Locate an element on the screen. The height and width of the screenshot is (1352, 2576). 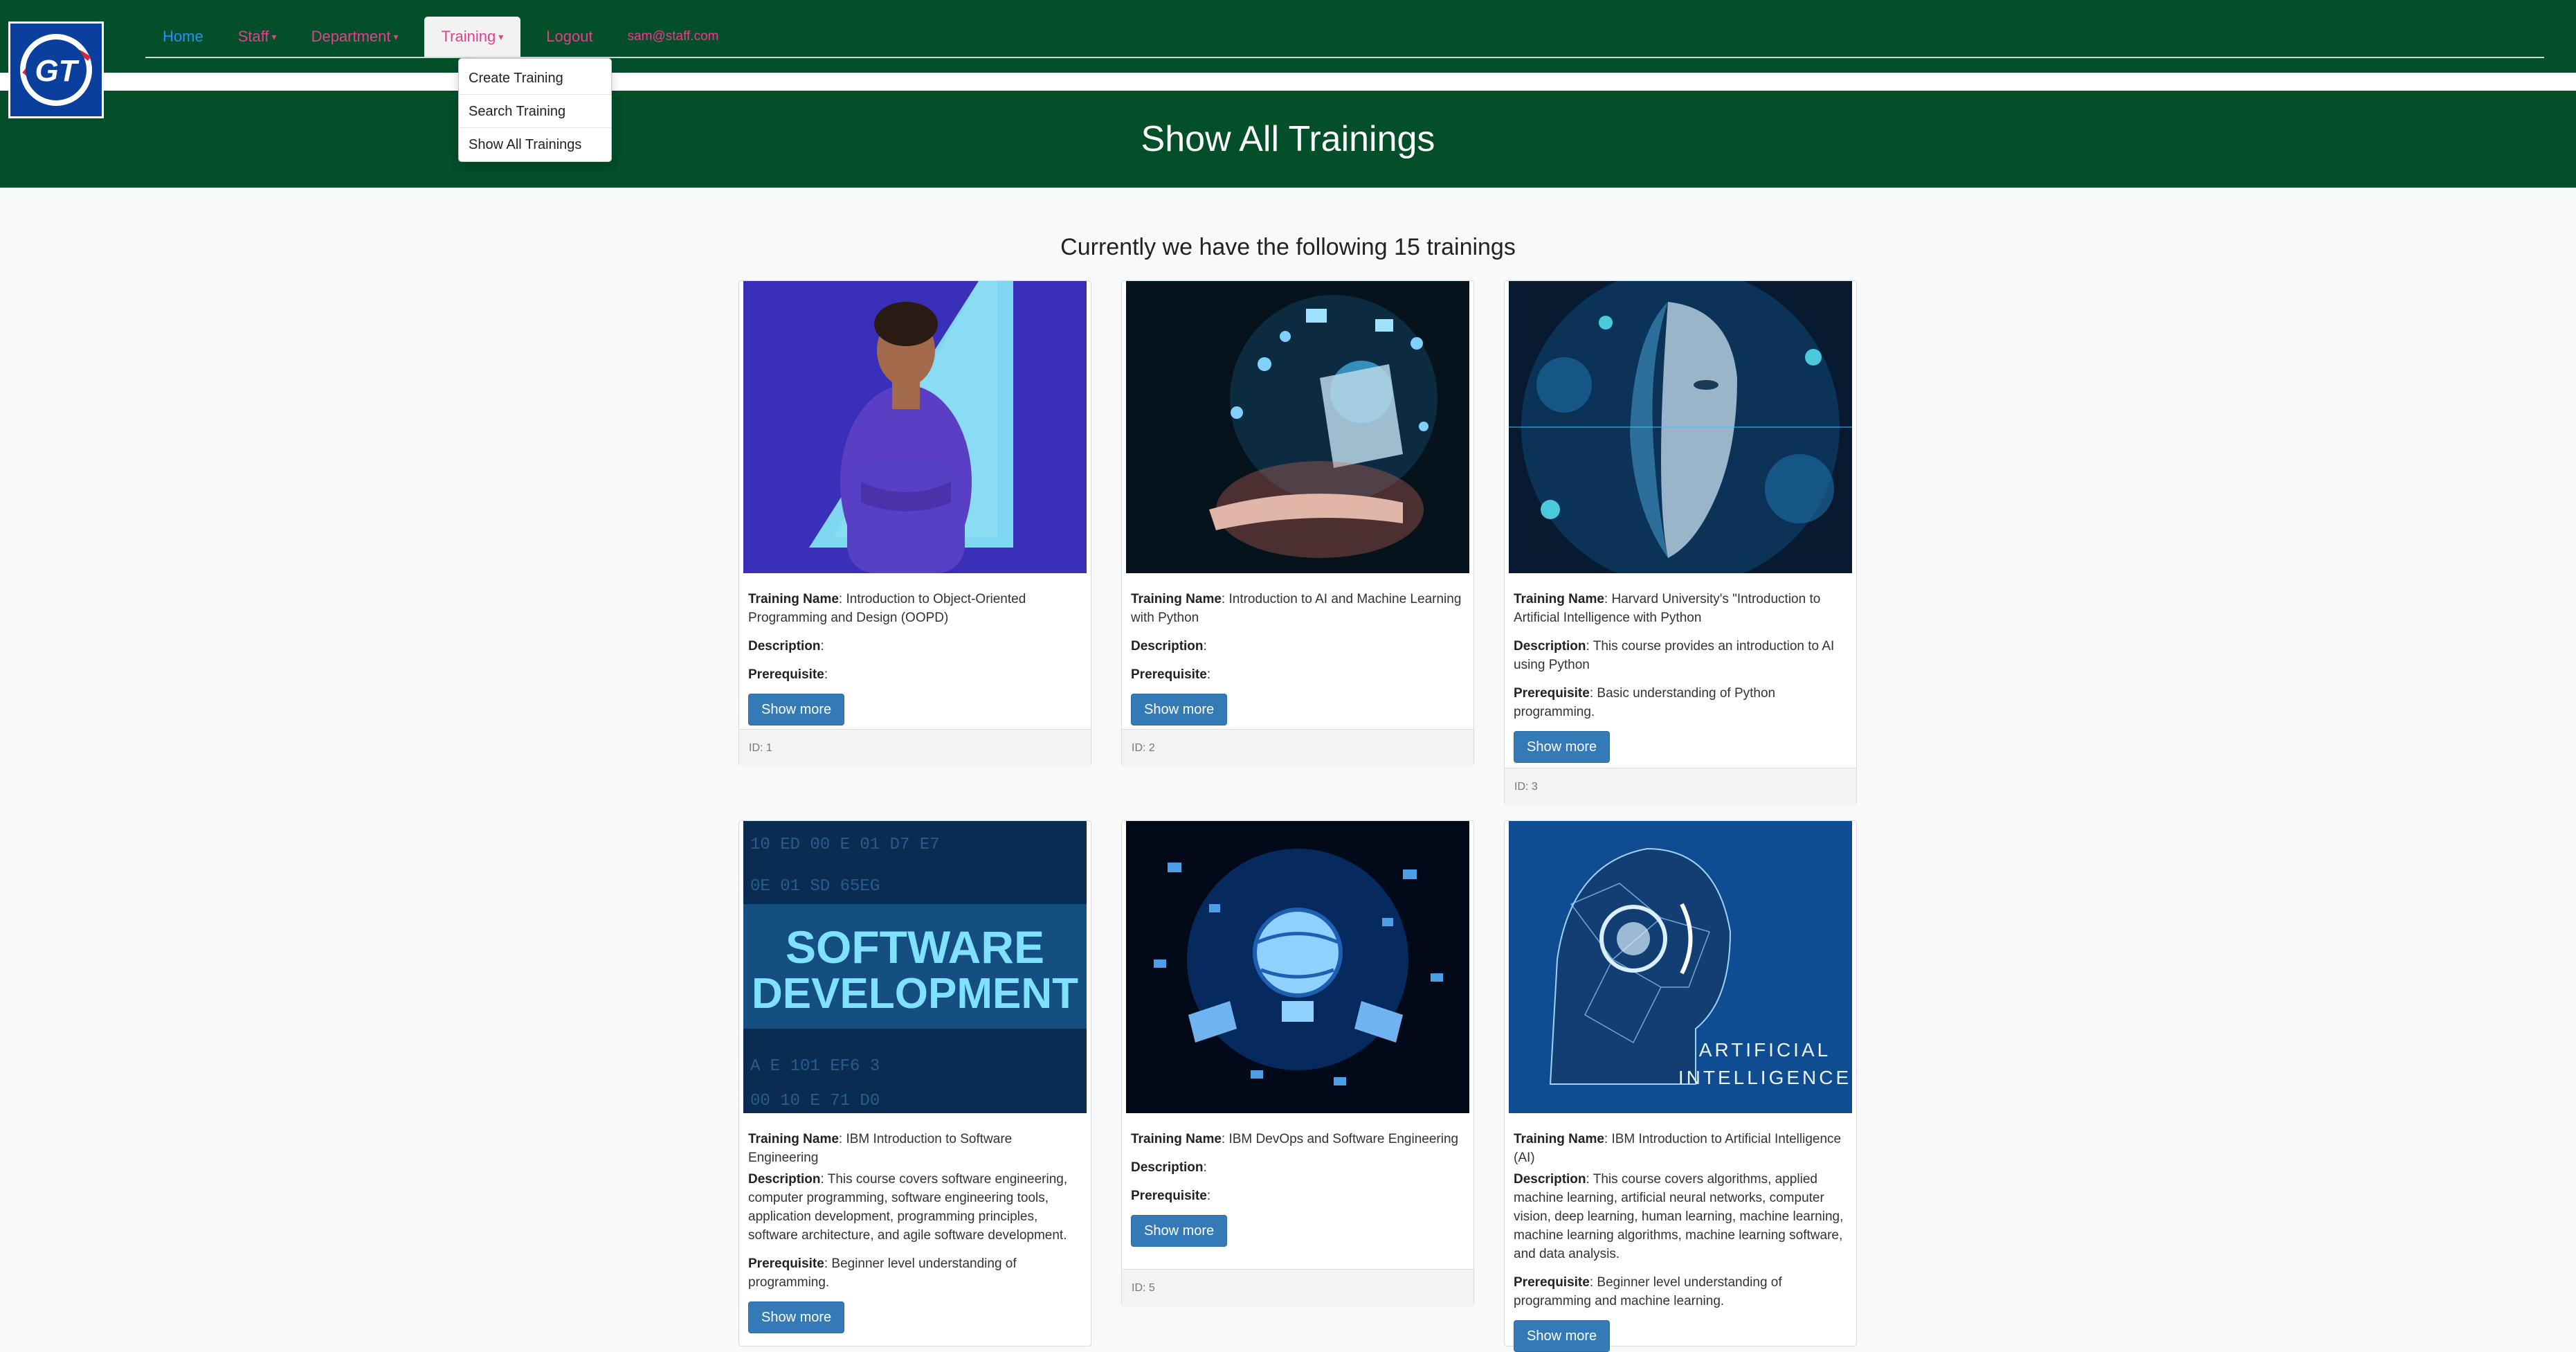
page-title: Show All Trainings is located at coordinates (1288, 139).